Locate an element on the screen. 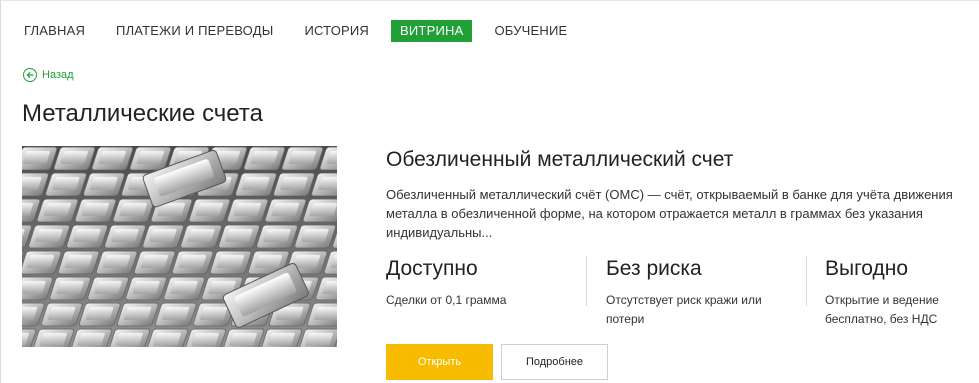 The width and height of the screenshot is (979, 383). page-title: Металлические счета is located at coordinates (142, 113).